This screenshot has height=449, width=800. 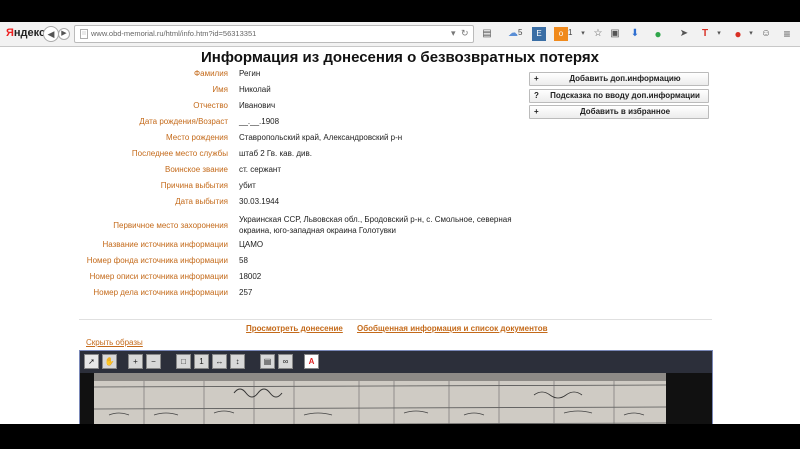 What do you see at coordinates (10, 33) in the screenshot?
I see `yandex-logo-letter: Я` at bounding box center [10, 33].